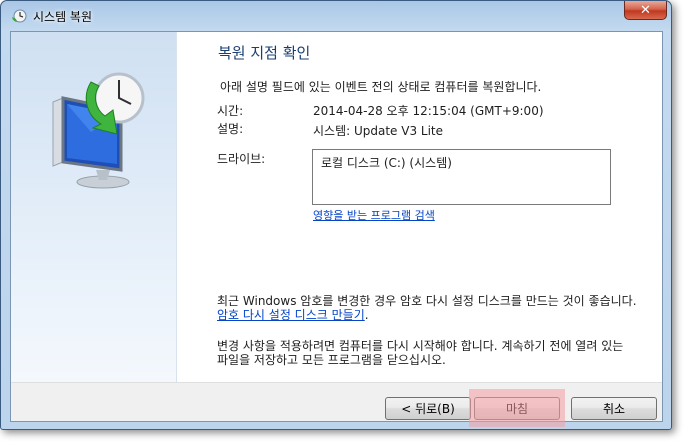 This screenshot has width=688, height=446. I want to click on time-label: 시간:, so click(230, 111).